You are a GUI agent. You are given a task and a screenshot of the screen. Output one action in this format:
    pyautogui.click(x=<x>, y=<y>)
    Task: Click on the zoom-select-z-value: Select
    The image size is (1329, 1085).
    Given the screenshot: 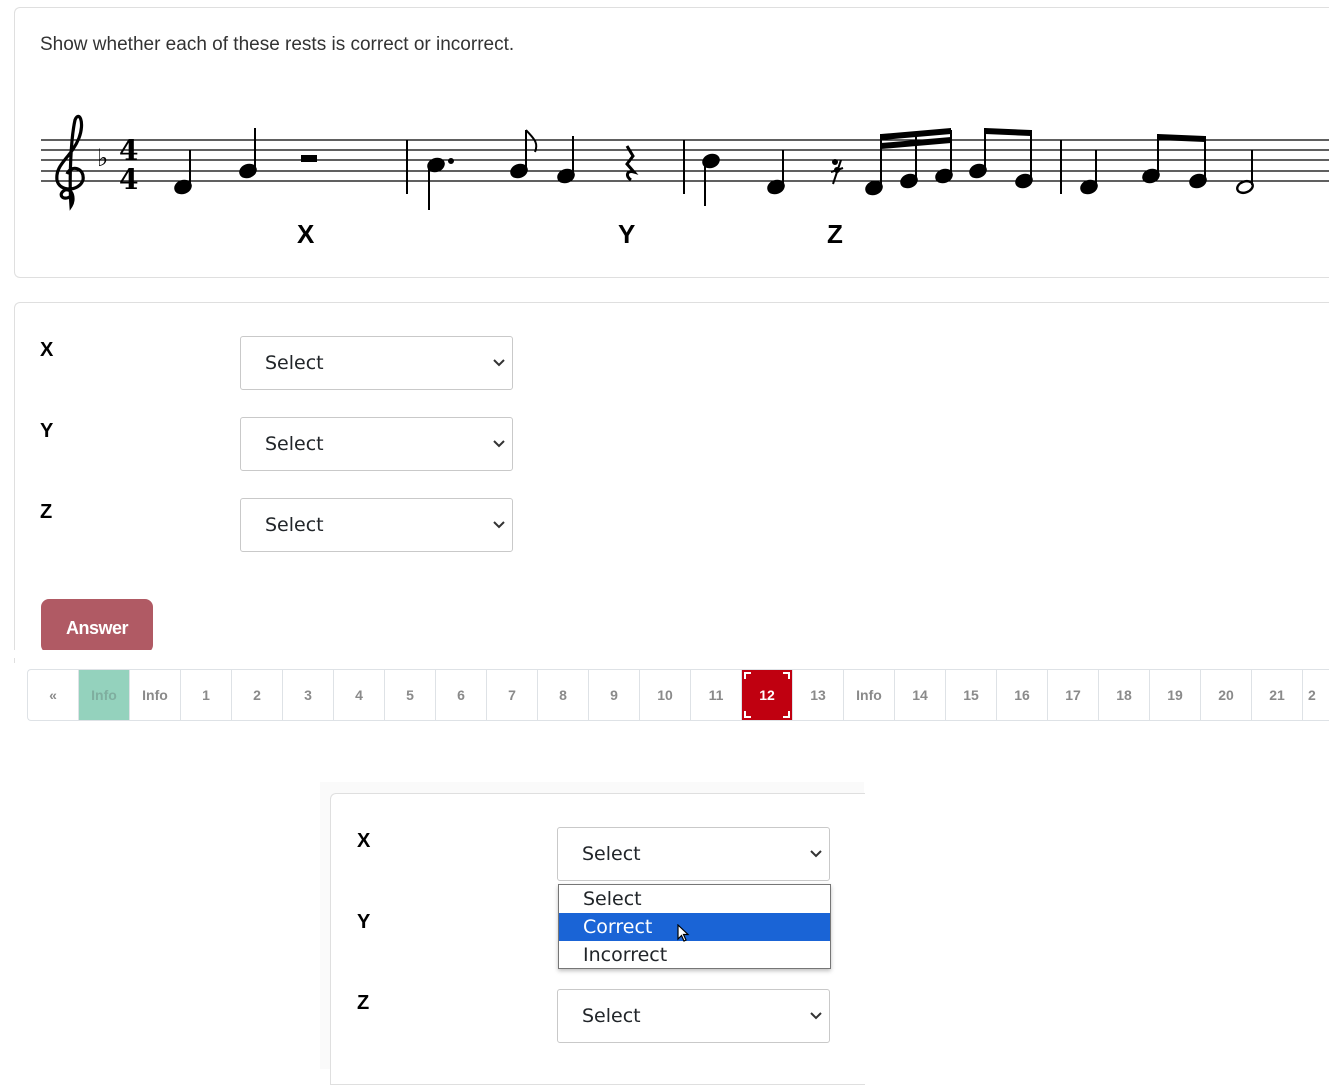 What is the action you would take?
    pyautogui.click(x=611, y=1016)
    